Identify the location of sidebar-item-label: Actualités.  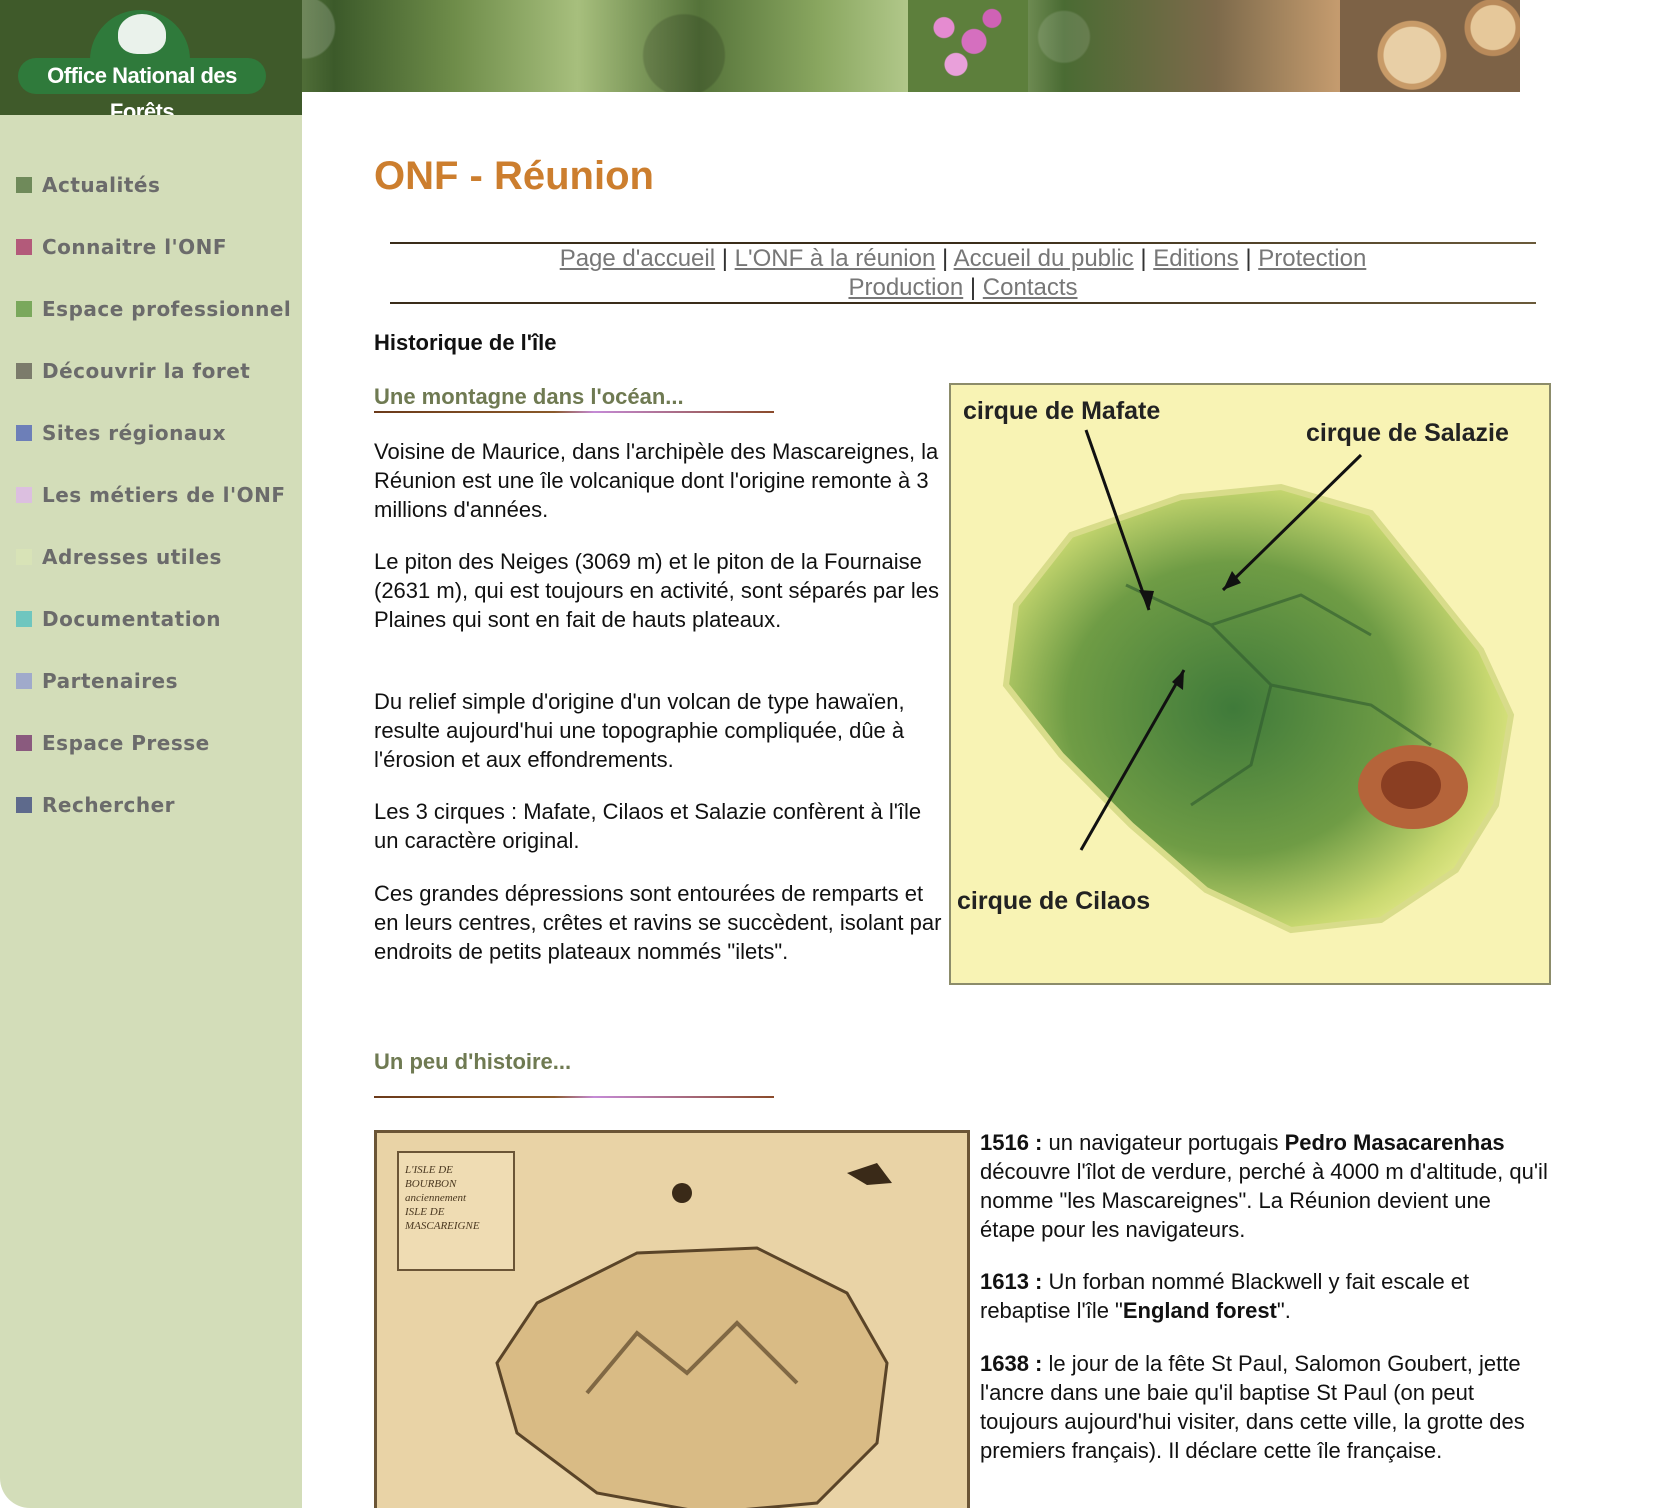
(101, 185).